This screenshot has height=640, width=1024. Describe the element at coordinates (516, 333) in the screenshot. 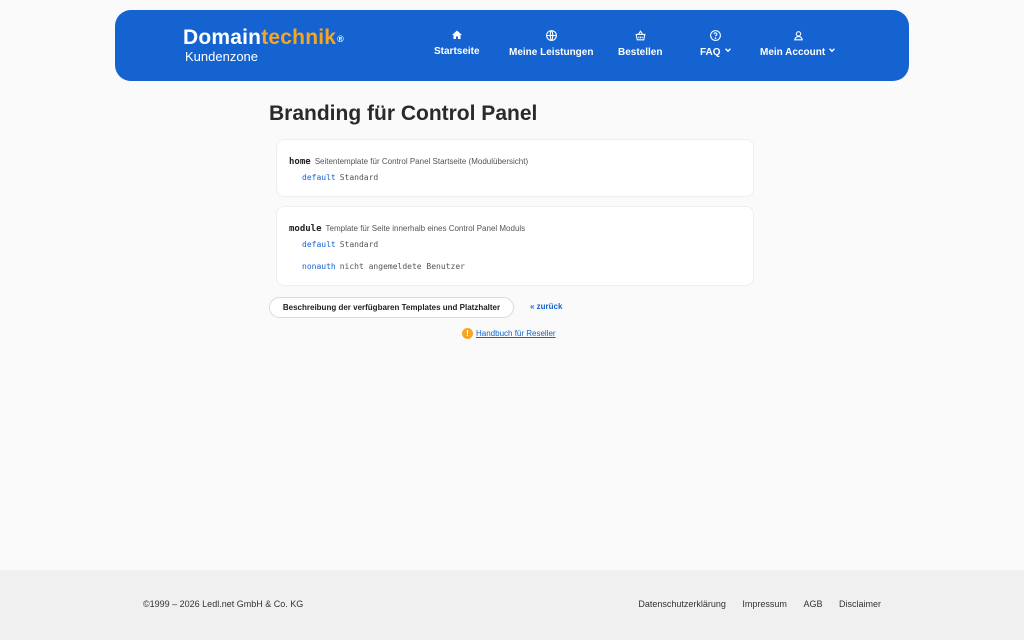

I see `reseller-manual-link: Handbuch für Reseller` at that location.